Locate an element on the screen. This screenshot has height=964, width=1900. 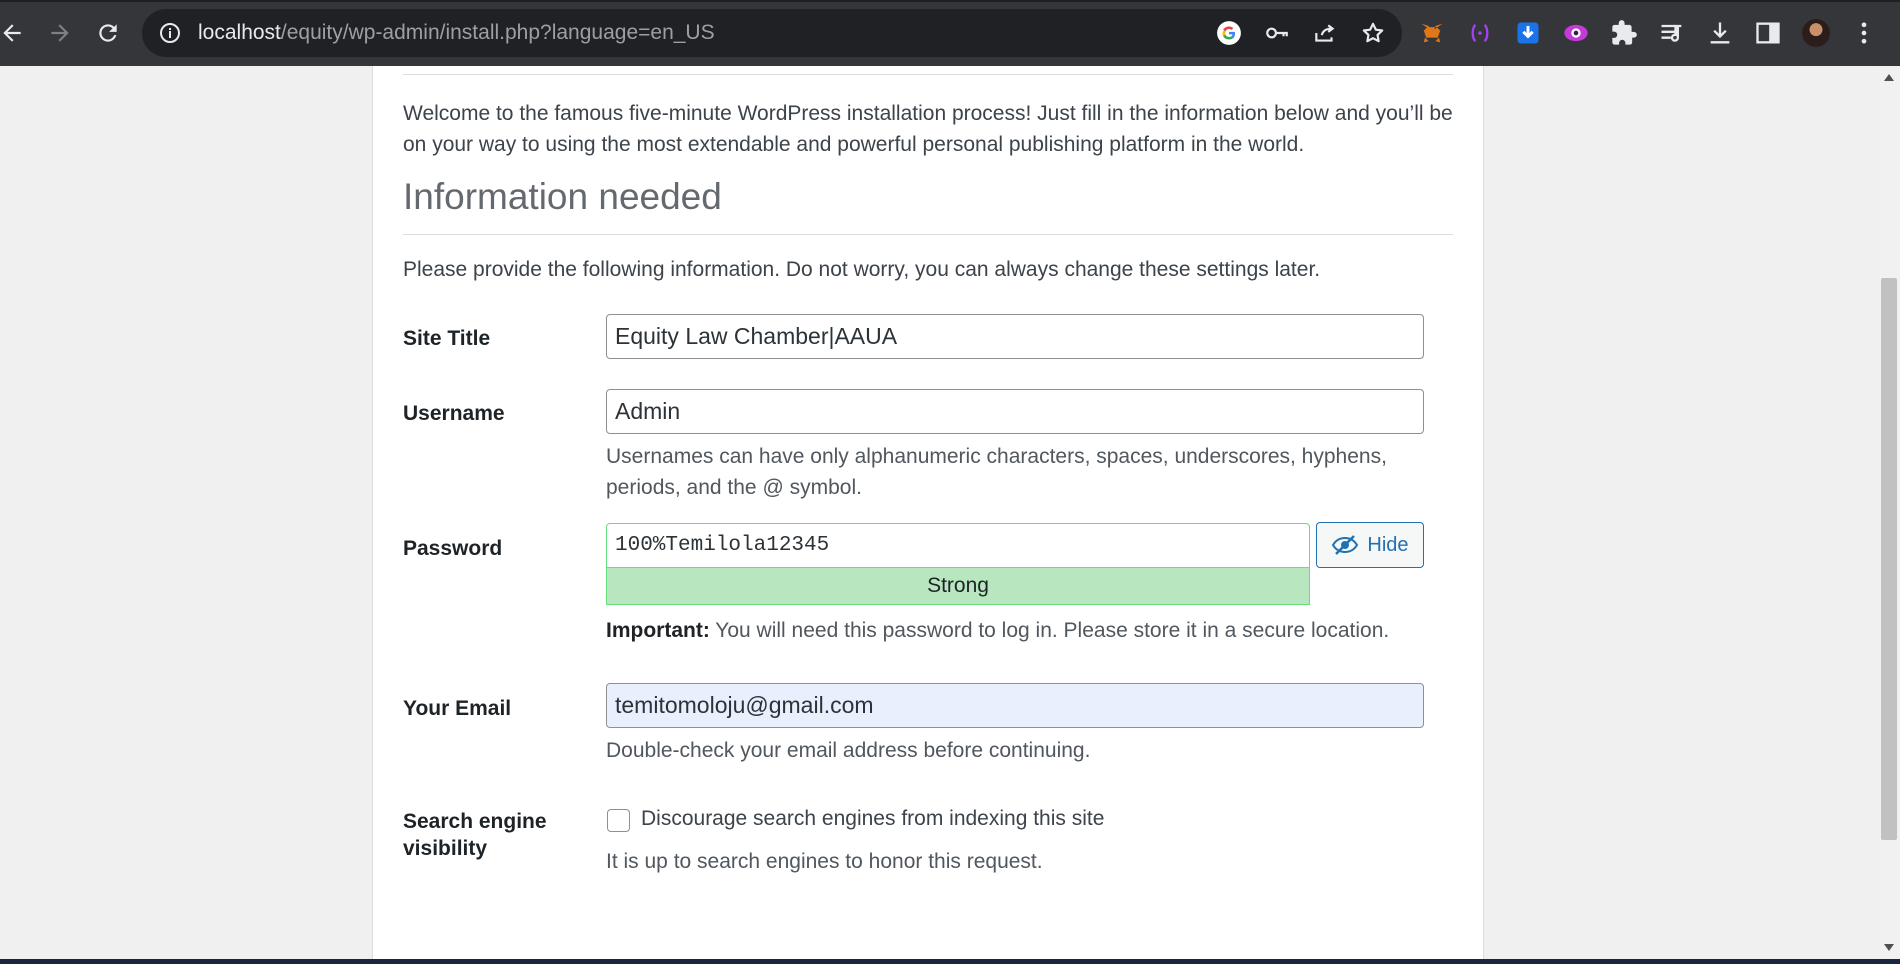
search-engine-label: Search engine visibility is located at coordinates (475, 835).